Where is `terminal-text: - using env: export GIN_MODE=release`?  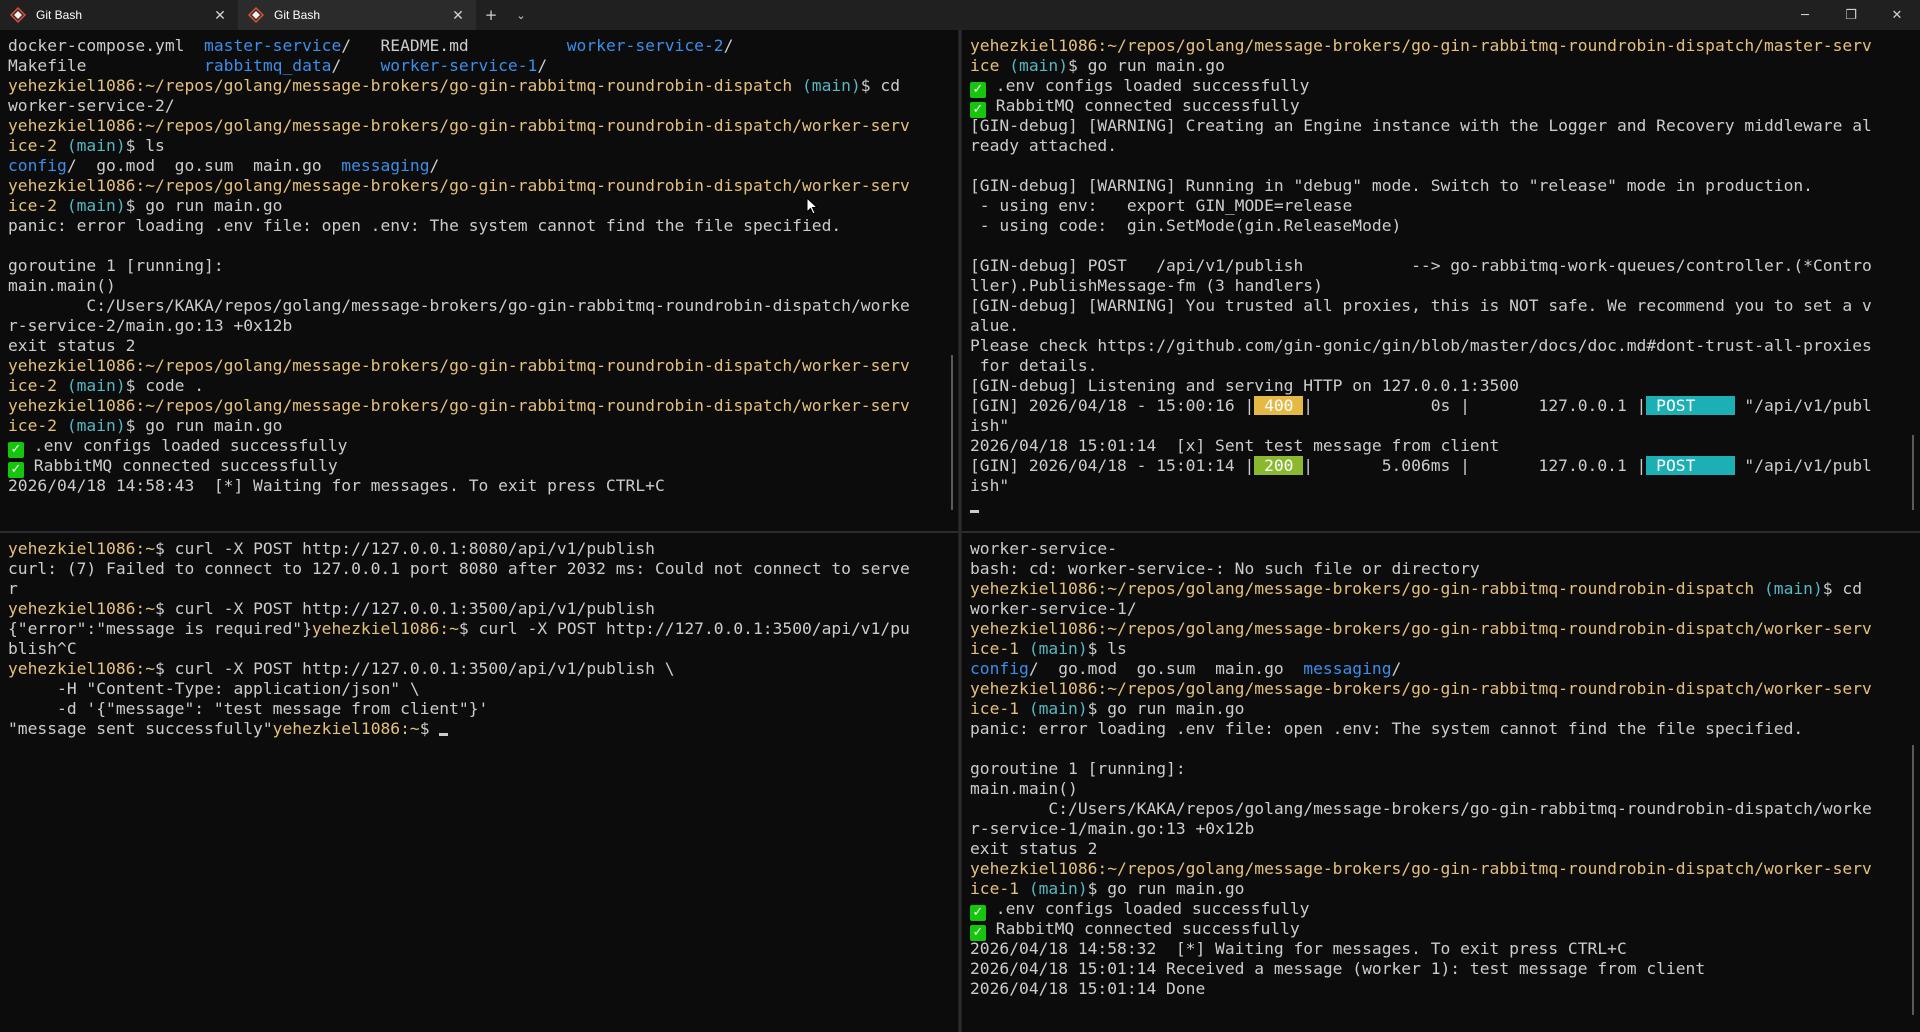
terminal-text: - using env: export GIN_MODE=release is located at coordinates (1161, 205).